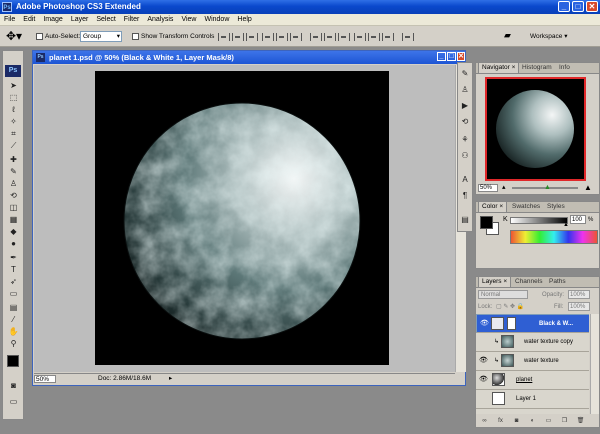 The width and height of the screenshot is (600, 434). I want to click on menu-window: Window, so click(216, 19).